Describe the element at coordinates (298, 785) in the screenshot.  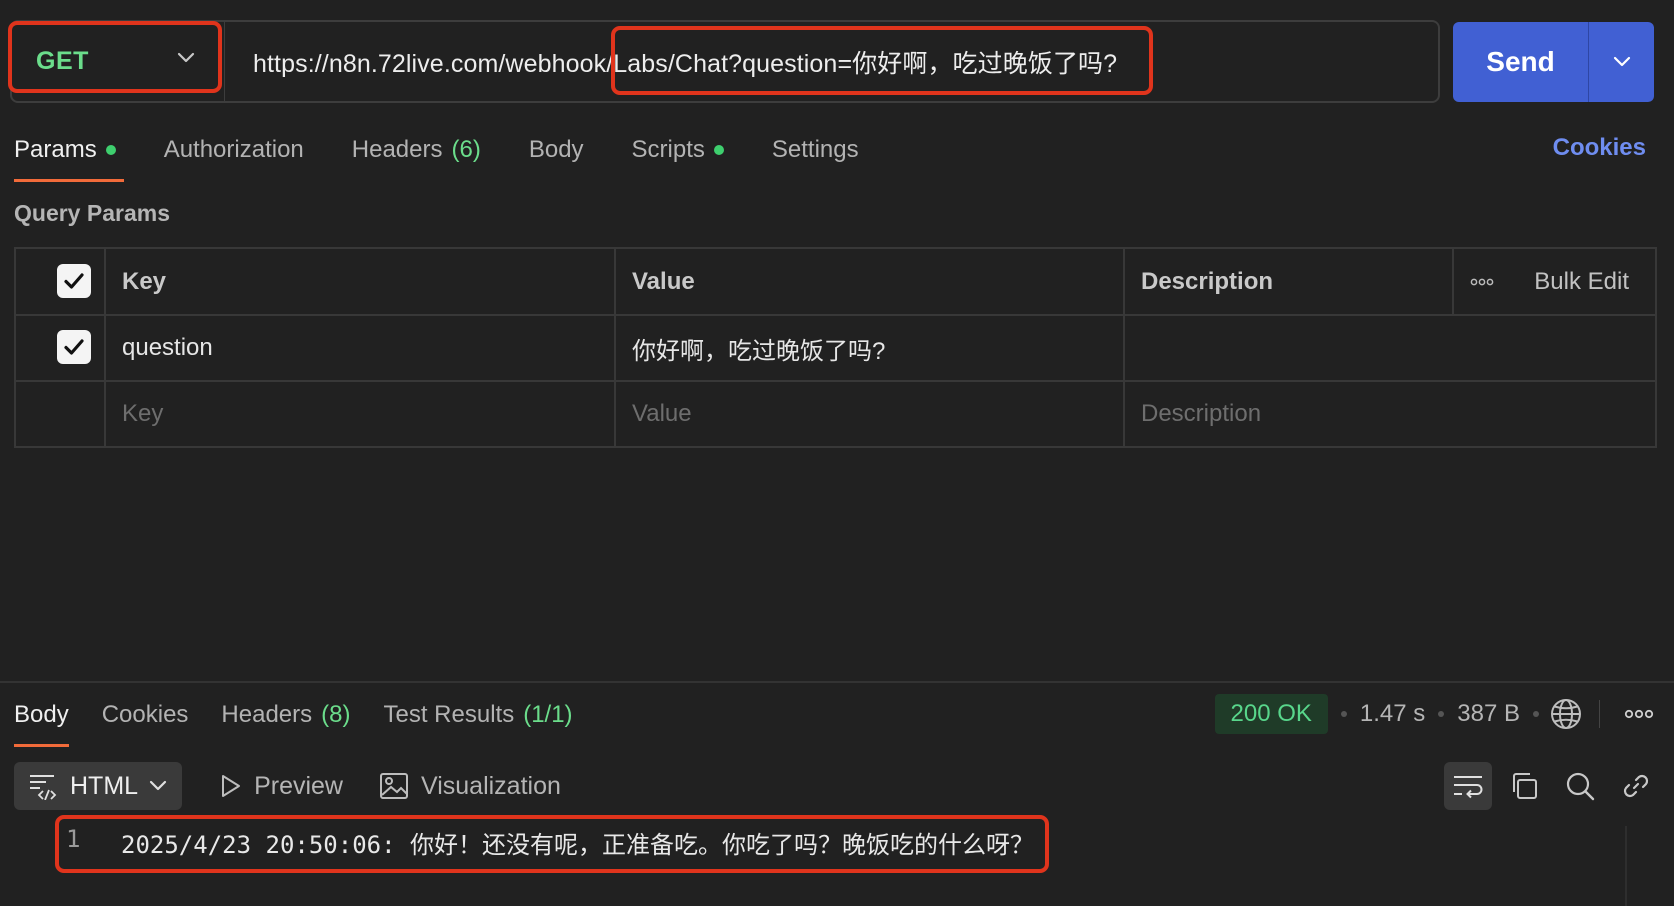
I see `preview-label: Preview` at that location.